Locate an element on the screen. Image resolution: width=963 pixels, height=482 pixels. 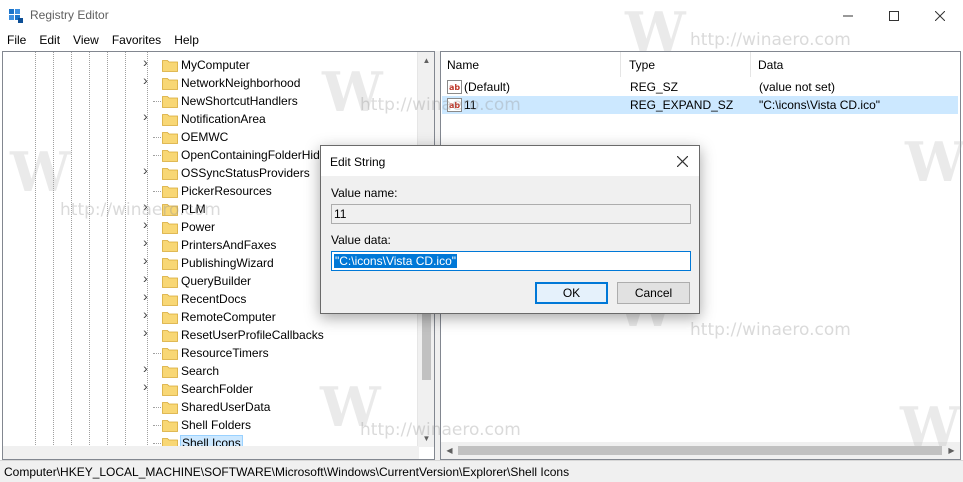
scroll-up-icon: ▲ is located at coordinates (426, 60).